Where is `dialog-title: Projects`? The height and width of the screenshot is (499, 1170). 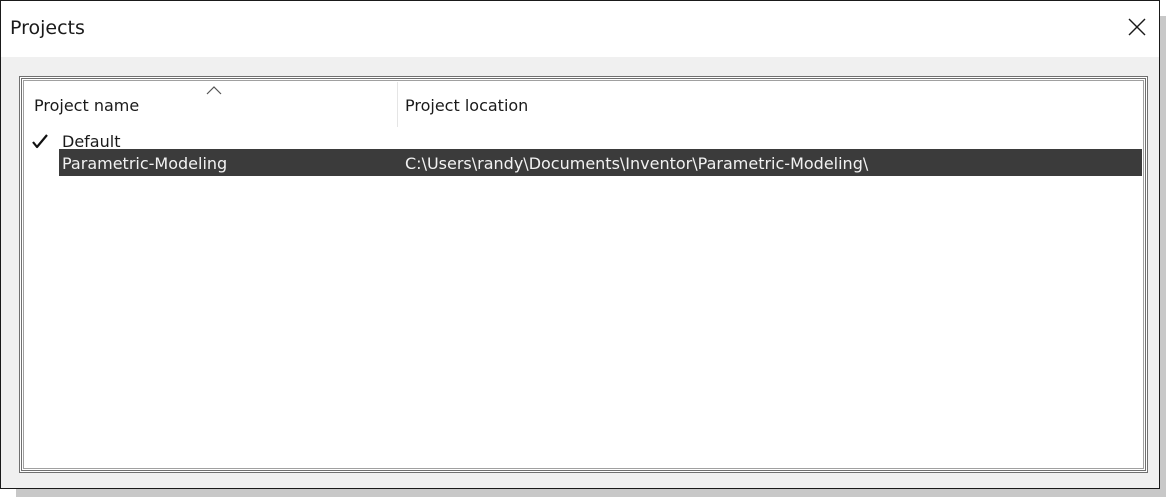
dialog-title: Projects is located at coordinates (47, 28).